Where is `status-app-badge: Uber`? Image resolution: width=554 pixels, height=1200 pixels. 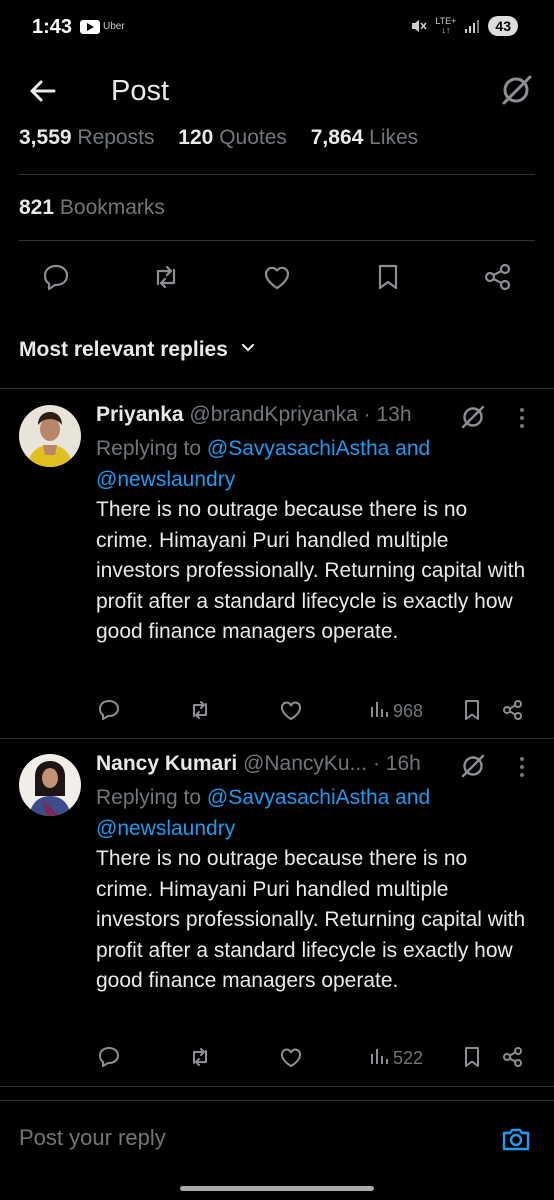 status-app-badge: Uber is located at coordinates (114, 26).